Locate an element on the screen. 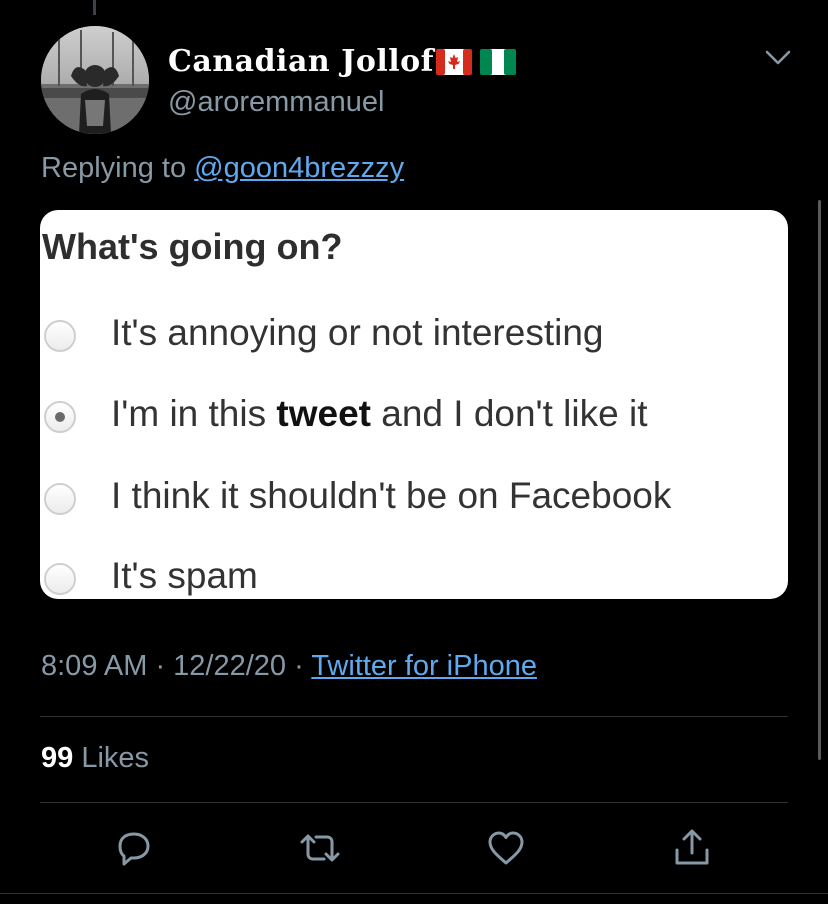  retweet-icon is located at coordinates (320, 848).